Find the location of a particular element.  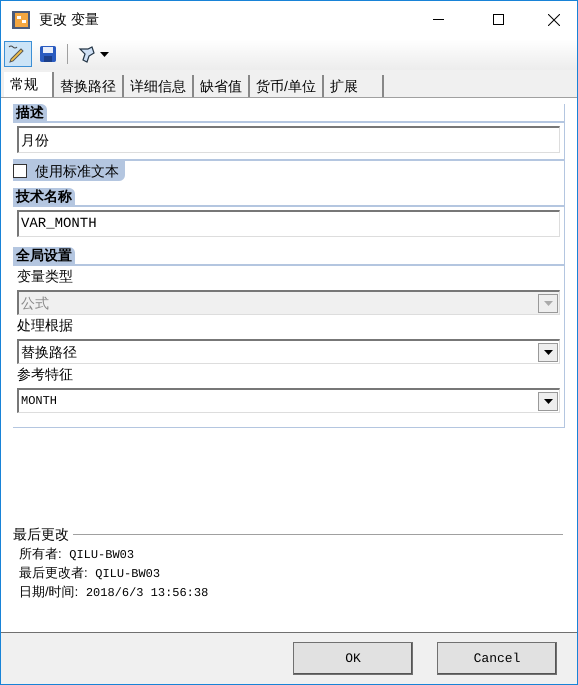

maximize-icon is located at coordinates (498, 19).